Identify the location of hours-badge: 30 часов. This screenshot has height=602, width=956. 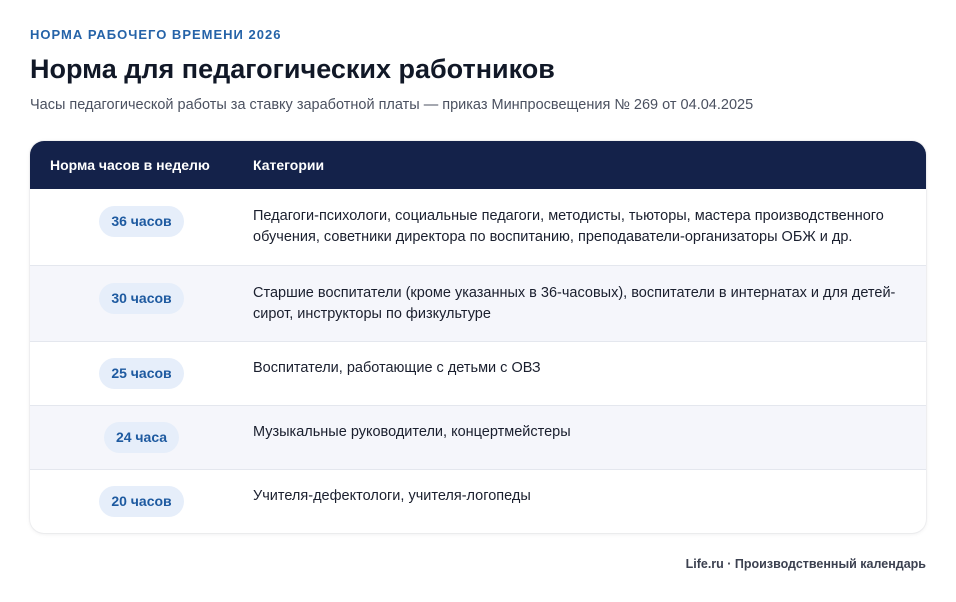
(141, 298).